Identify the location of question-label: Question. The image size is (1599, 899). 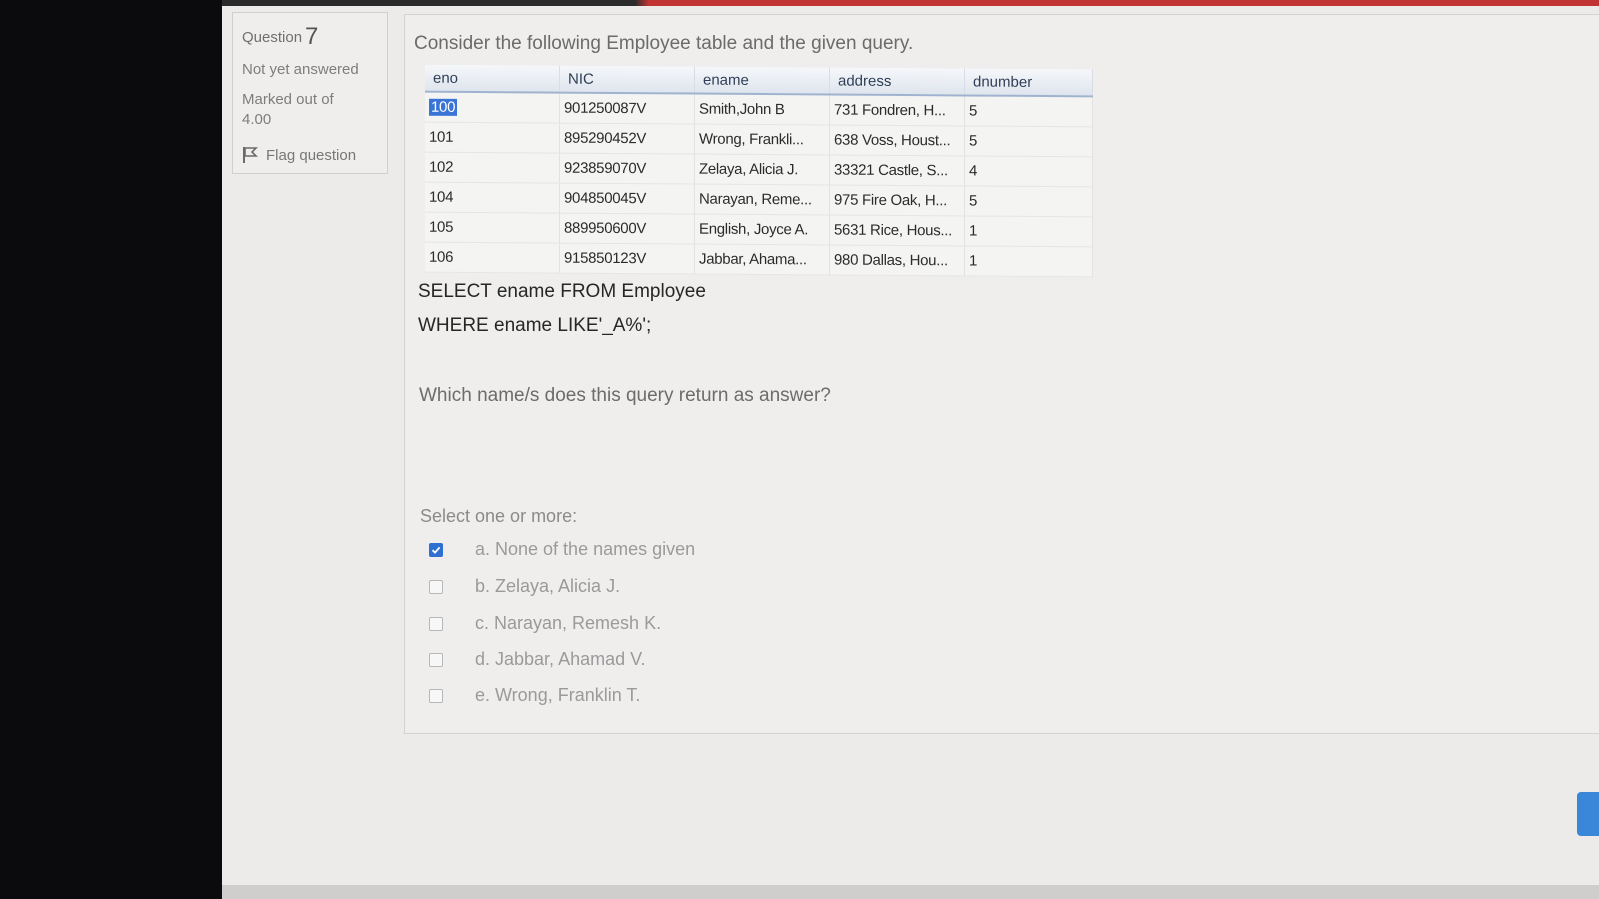
(272, 37).